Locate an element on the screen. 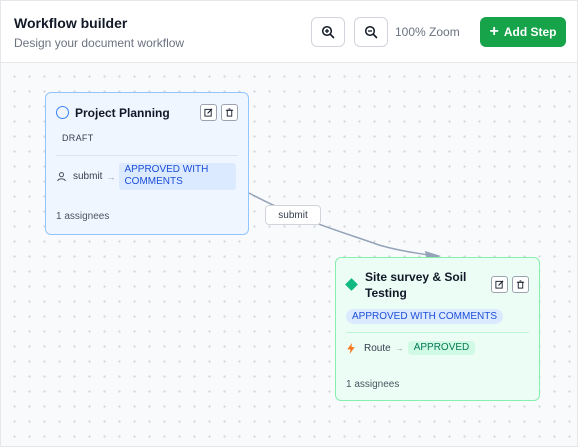 This screenshot has height=447, width=578. transition-target-badge: APPROVED WITH COMMENTS is located at coordinates (178, 176).